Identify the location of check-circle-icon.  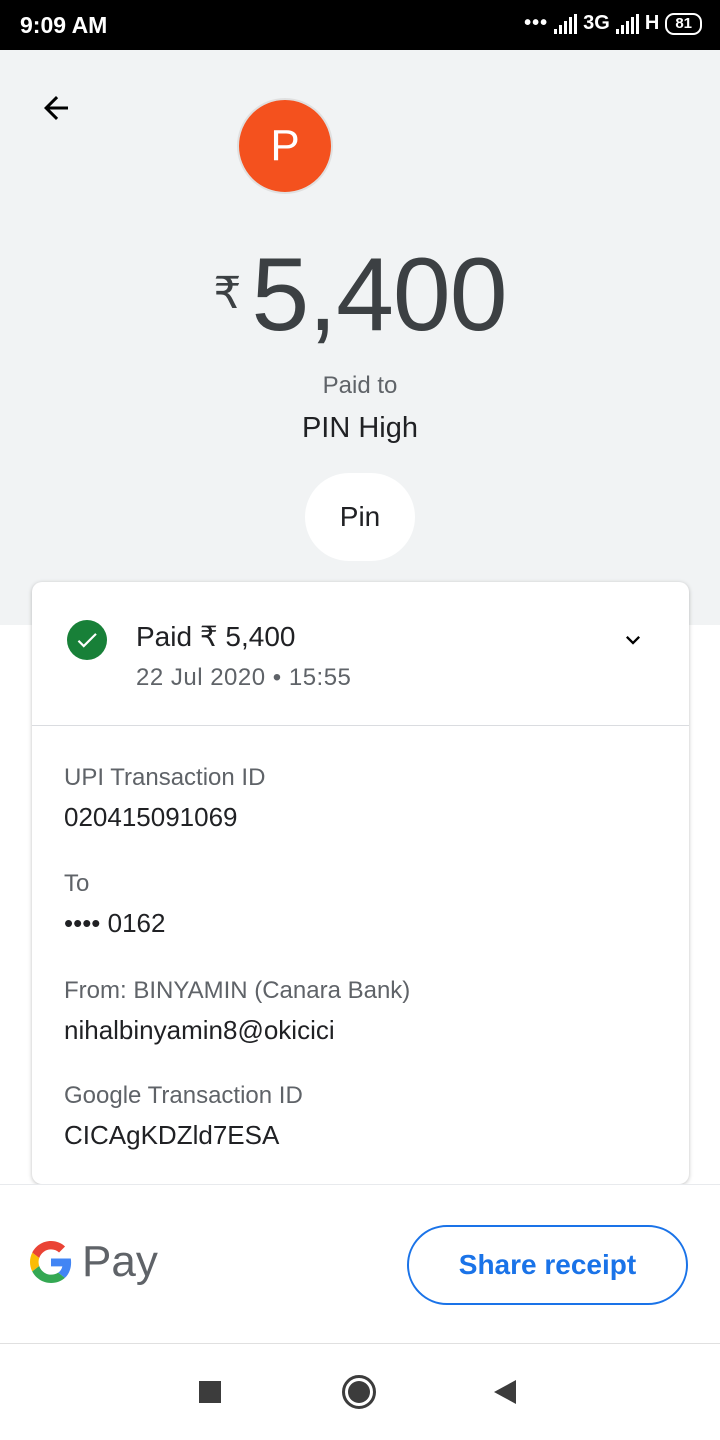
(87, 640).